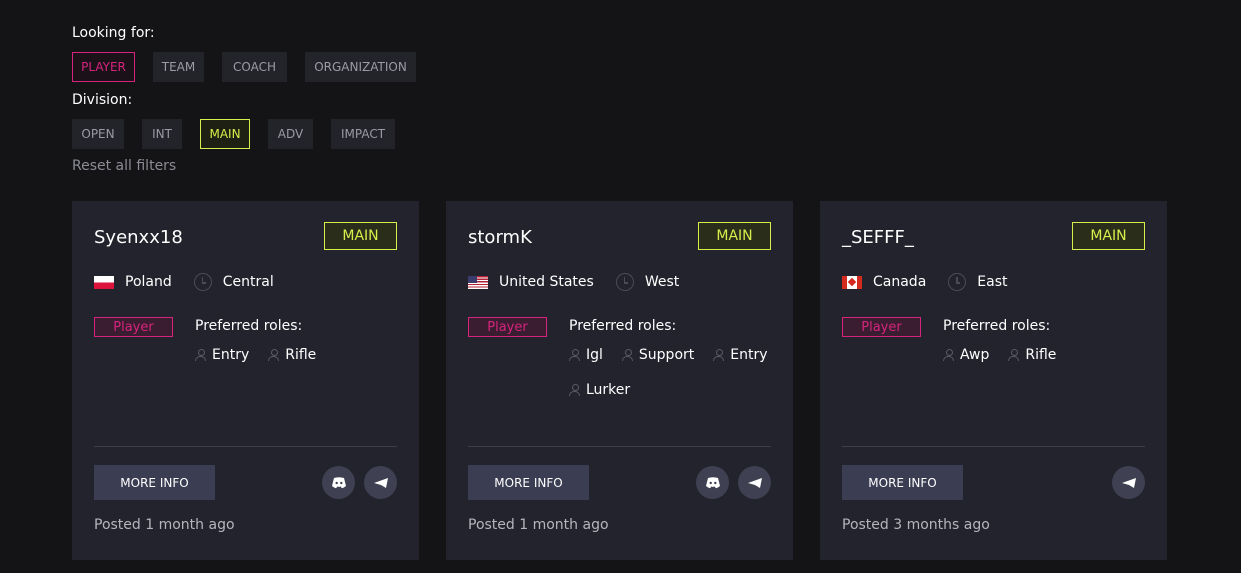 This screenshot has width=1241, height=573. I want to click on poland-flag-icon, so click(104, 282).